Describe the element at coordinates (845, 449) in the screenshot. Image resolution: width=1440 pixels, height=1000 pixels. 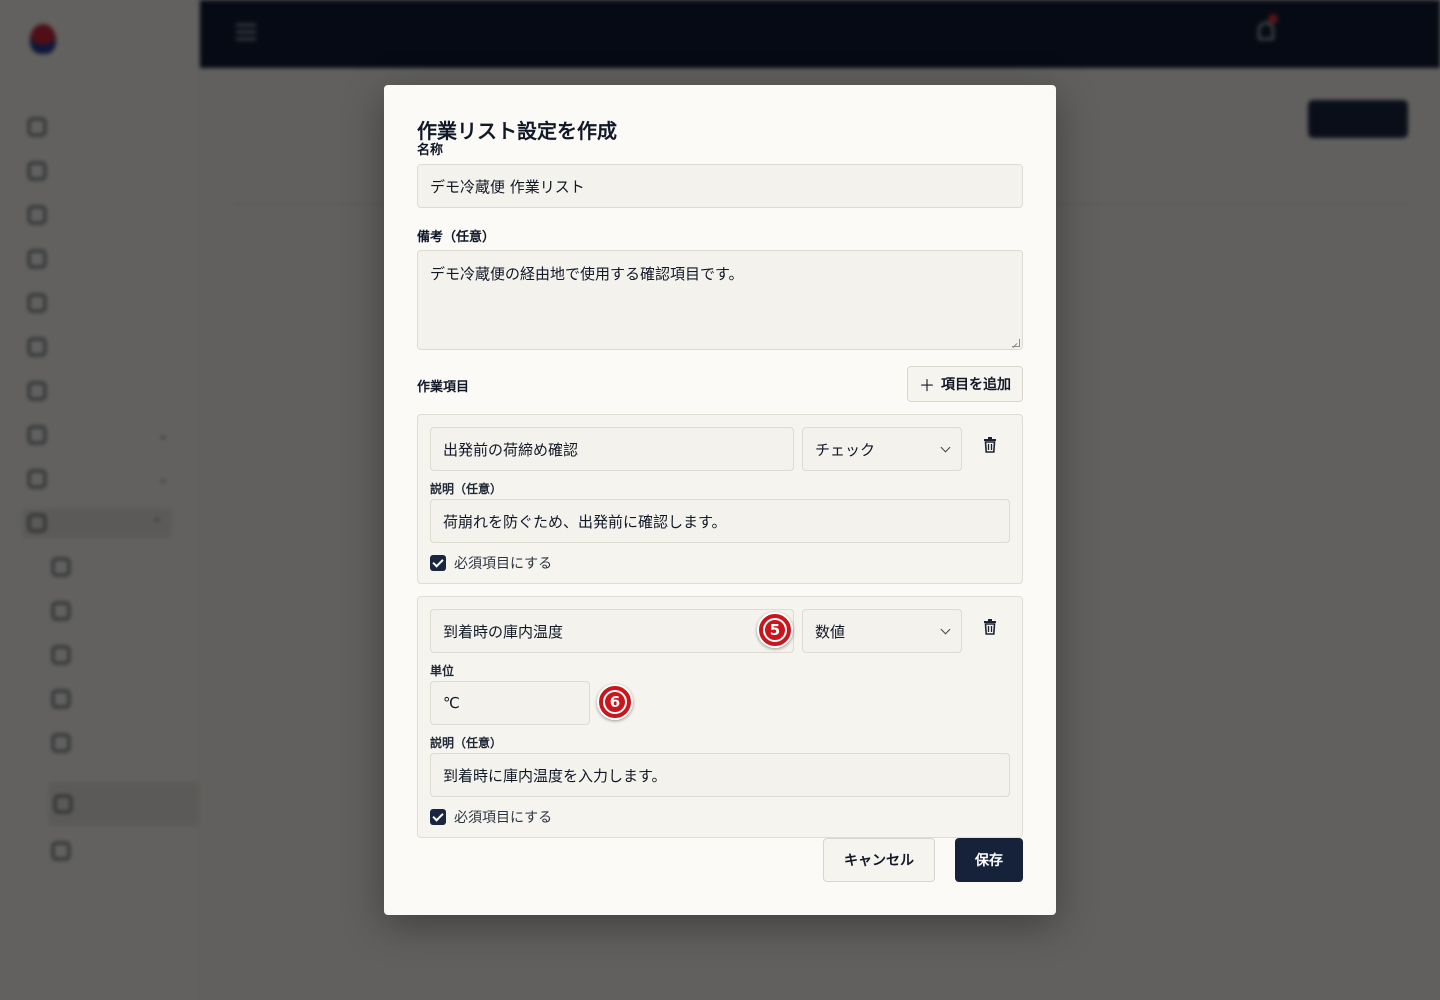
I see `item-type-value: チェック` at that location.